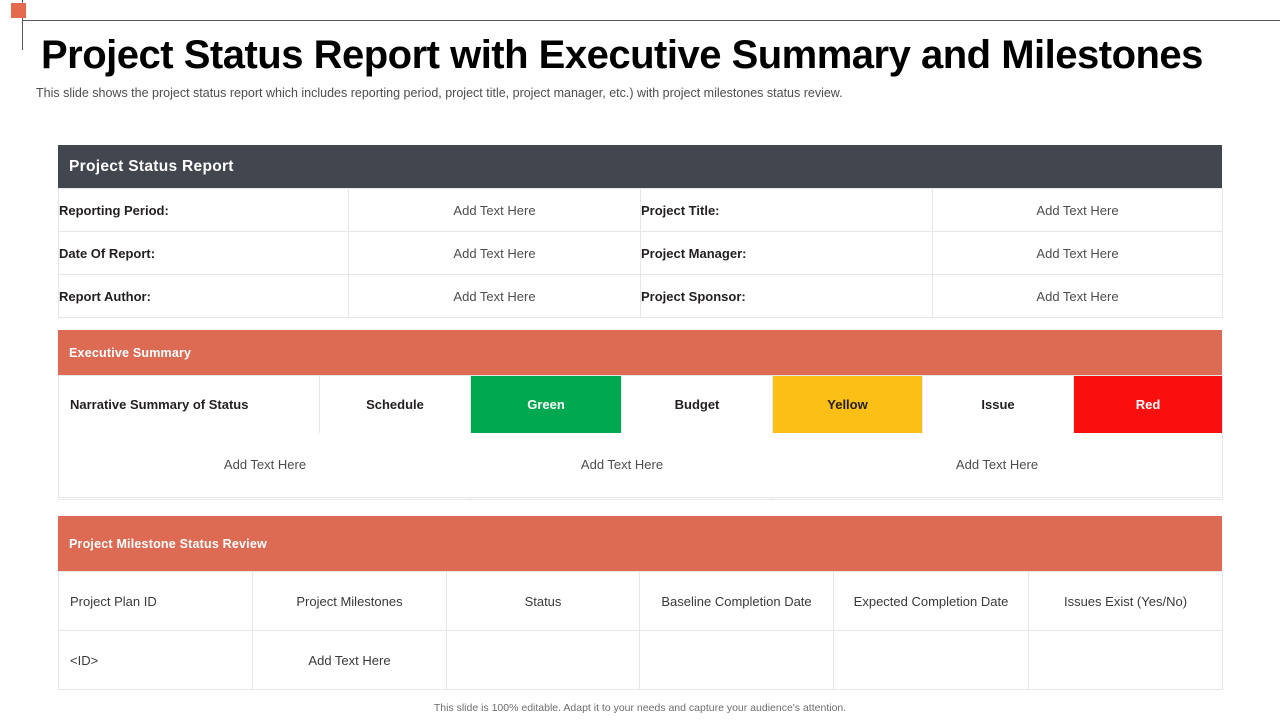  What do you see at coordinates (543, 660) in the screenshot?
I see `cell-status` at bounding box center [543, 660].